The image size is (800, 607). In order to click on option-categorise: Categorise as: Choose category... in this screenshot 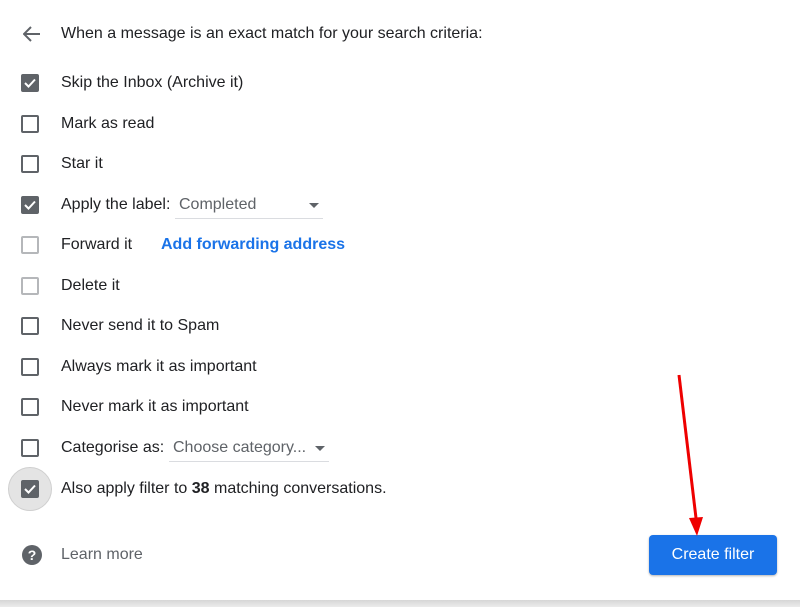, I will do `click(400, 448)`.